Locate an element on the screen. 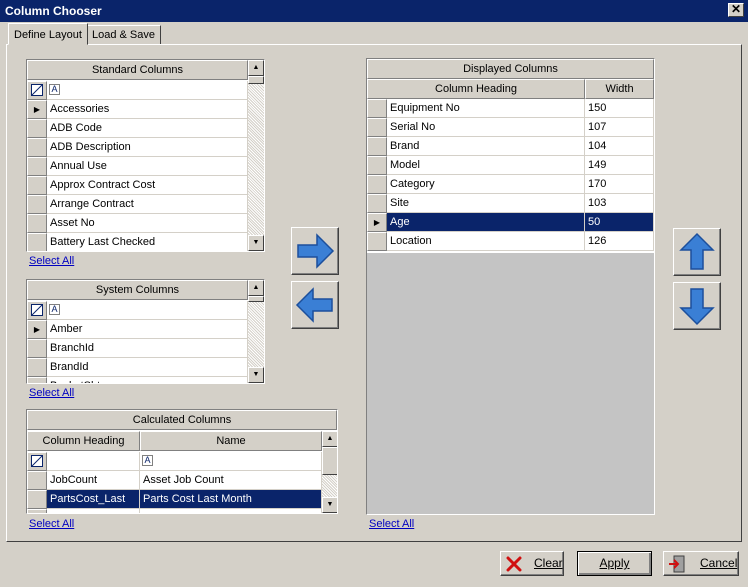 Image resolution: width=748 pixels, height=587 pixels. table-row: Location 126 is located at coordinates (510, 241).